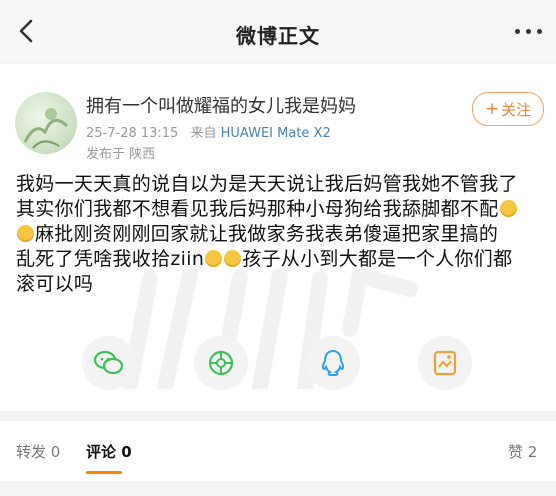  Describe the element at coordinates (522, 451) in the screenshot. I see `tab-like: 赞 2` at that location.